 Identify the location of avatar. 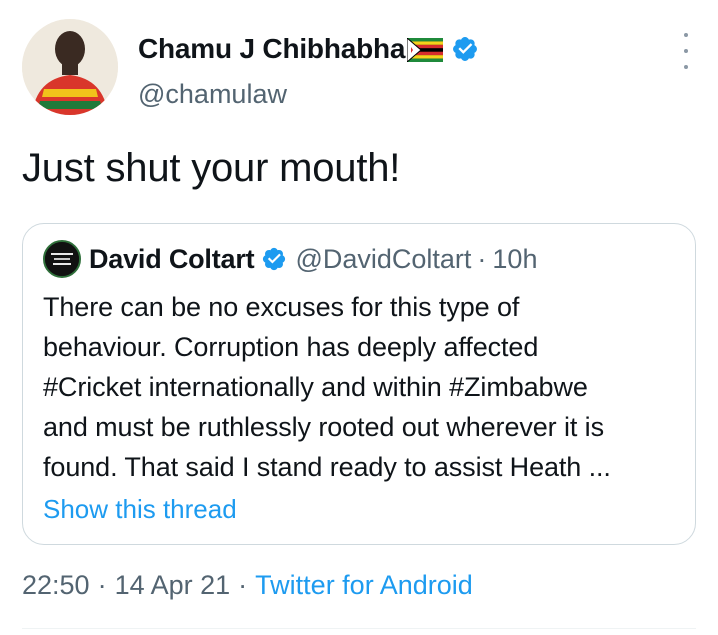
(70, 67).